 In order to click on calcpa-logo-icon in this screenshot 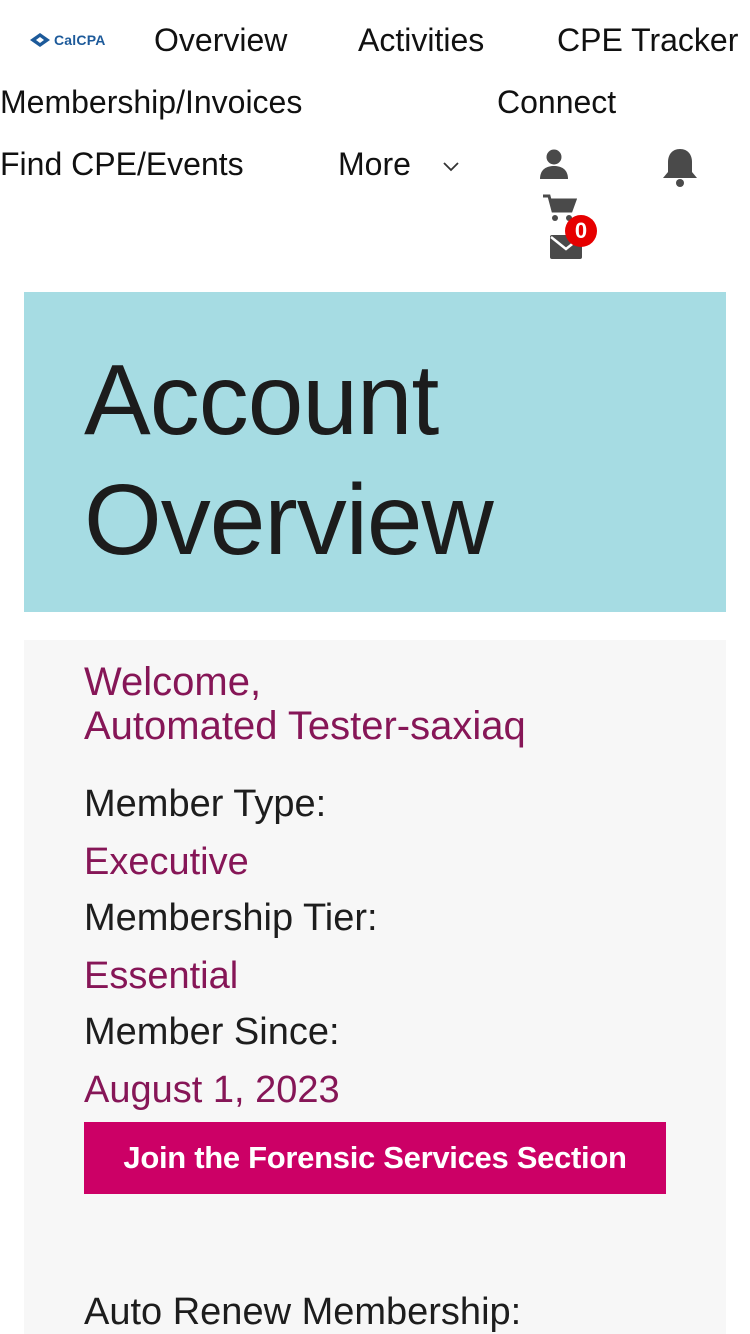, I will do `click(40, 40)`.